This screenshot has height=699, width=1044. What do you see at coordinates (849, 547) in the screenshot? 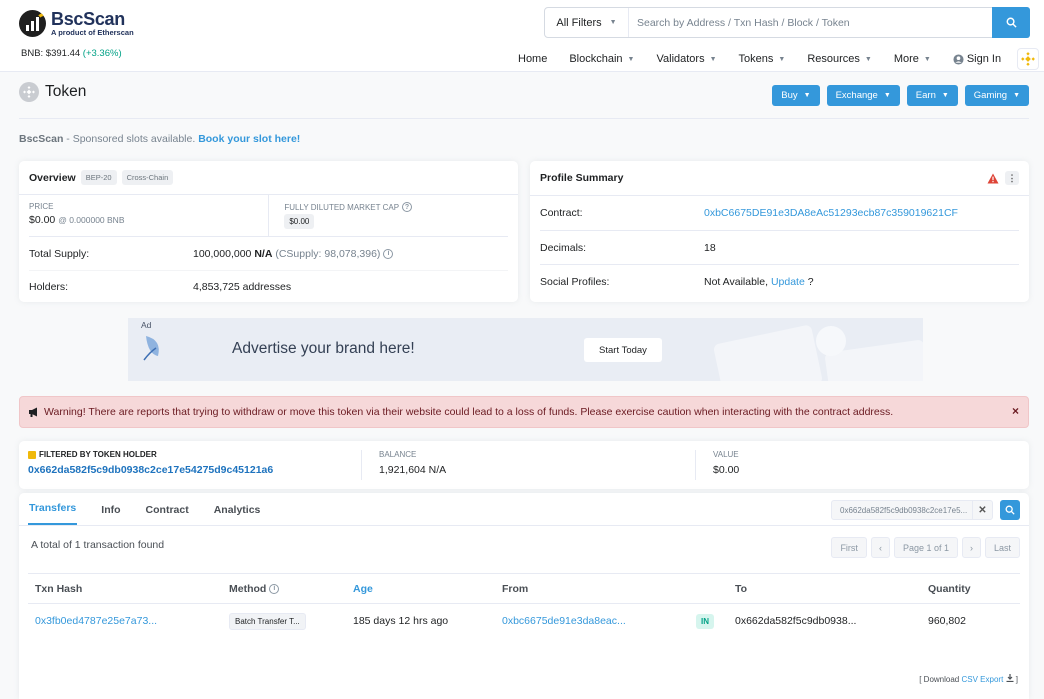
I see `first-page-button: First` at bounding box center [849, 547].